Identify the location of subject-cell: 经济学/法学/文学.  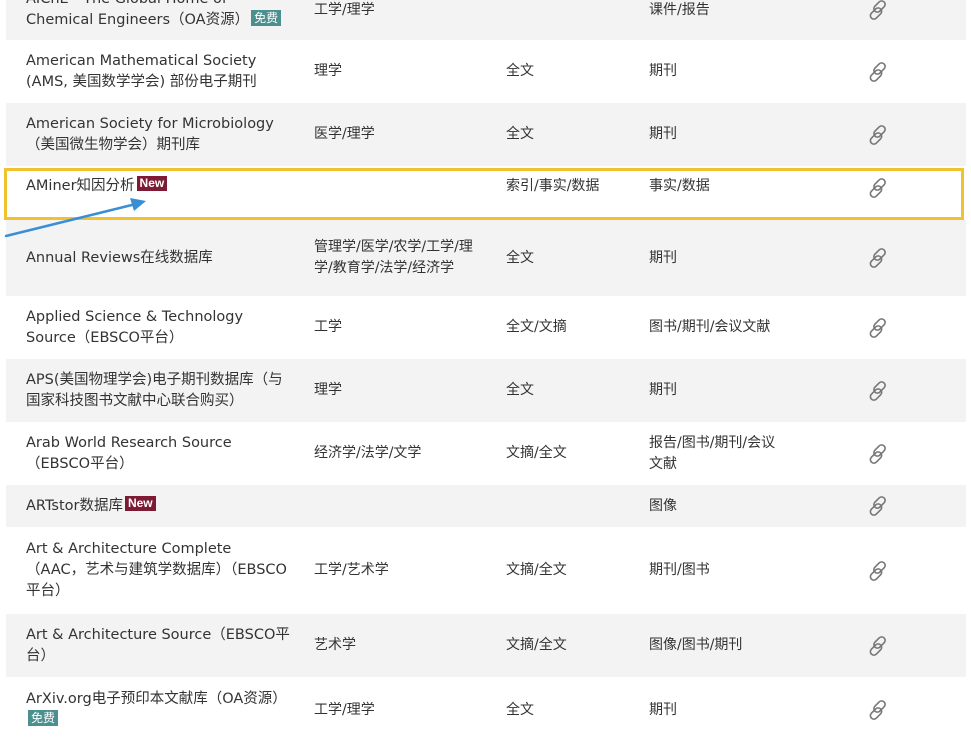
(368, 453).